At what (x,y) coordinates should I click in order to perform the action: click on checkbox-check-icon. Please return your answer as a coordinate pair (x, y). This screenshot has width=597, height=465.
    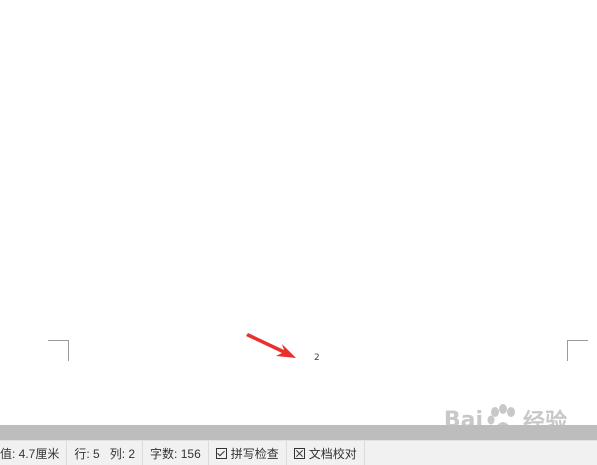
    Looking at the image, I should click on (221, 453).